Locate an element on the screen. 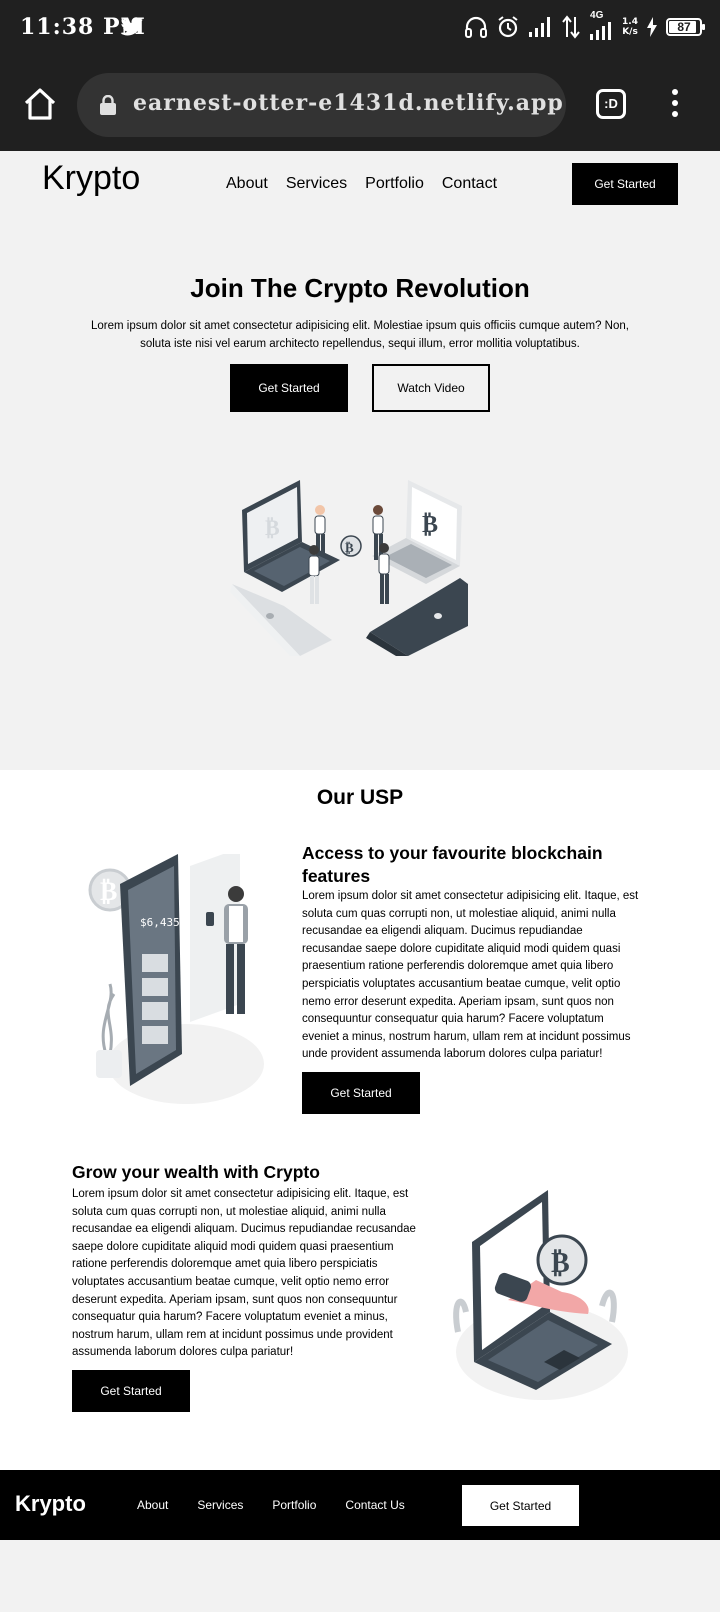 Image resolution: width=720 pixels, height=1612 pixels. footer-link-about: About is located at coordinates (152, 1505).